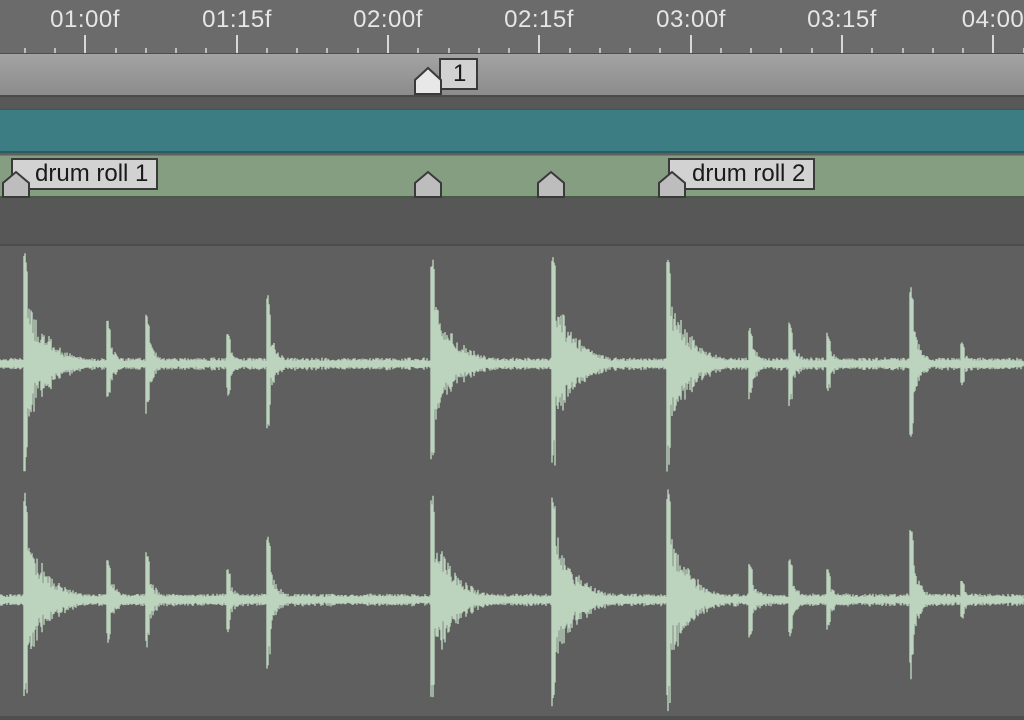 This screenshot has width=1024, height=720. What do you see at coordinates (539, 19) in the screenshot?
I see `ruler-tick-label: 02:15f` at bounding box center [539, 19].